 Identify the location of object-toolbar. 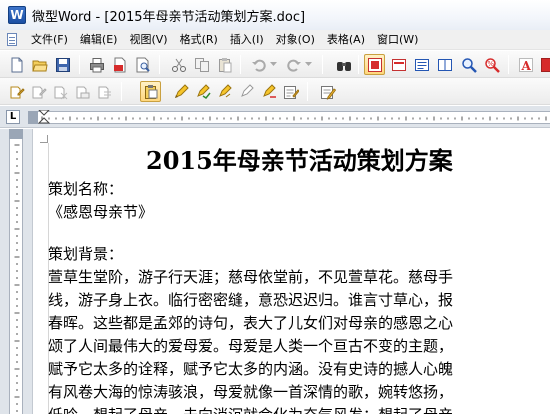
(275, 91).